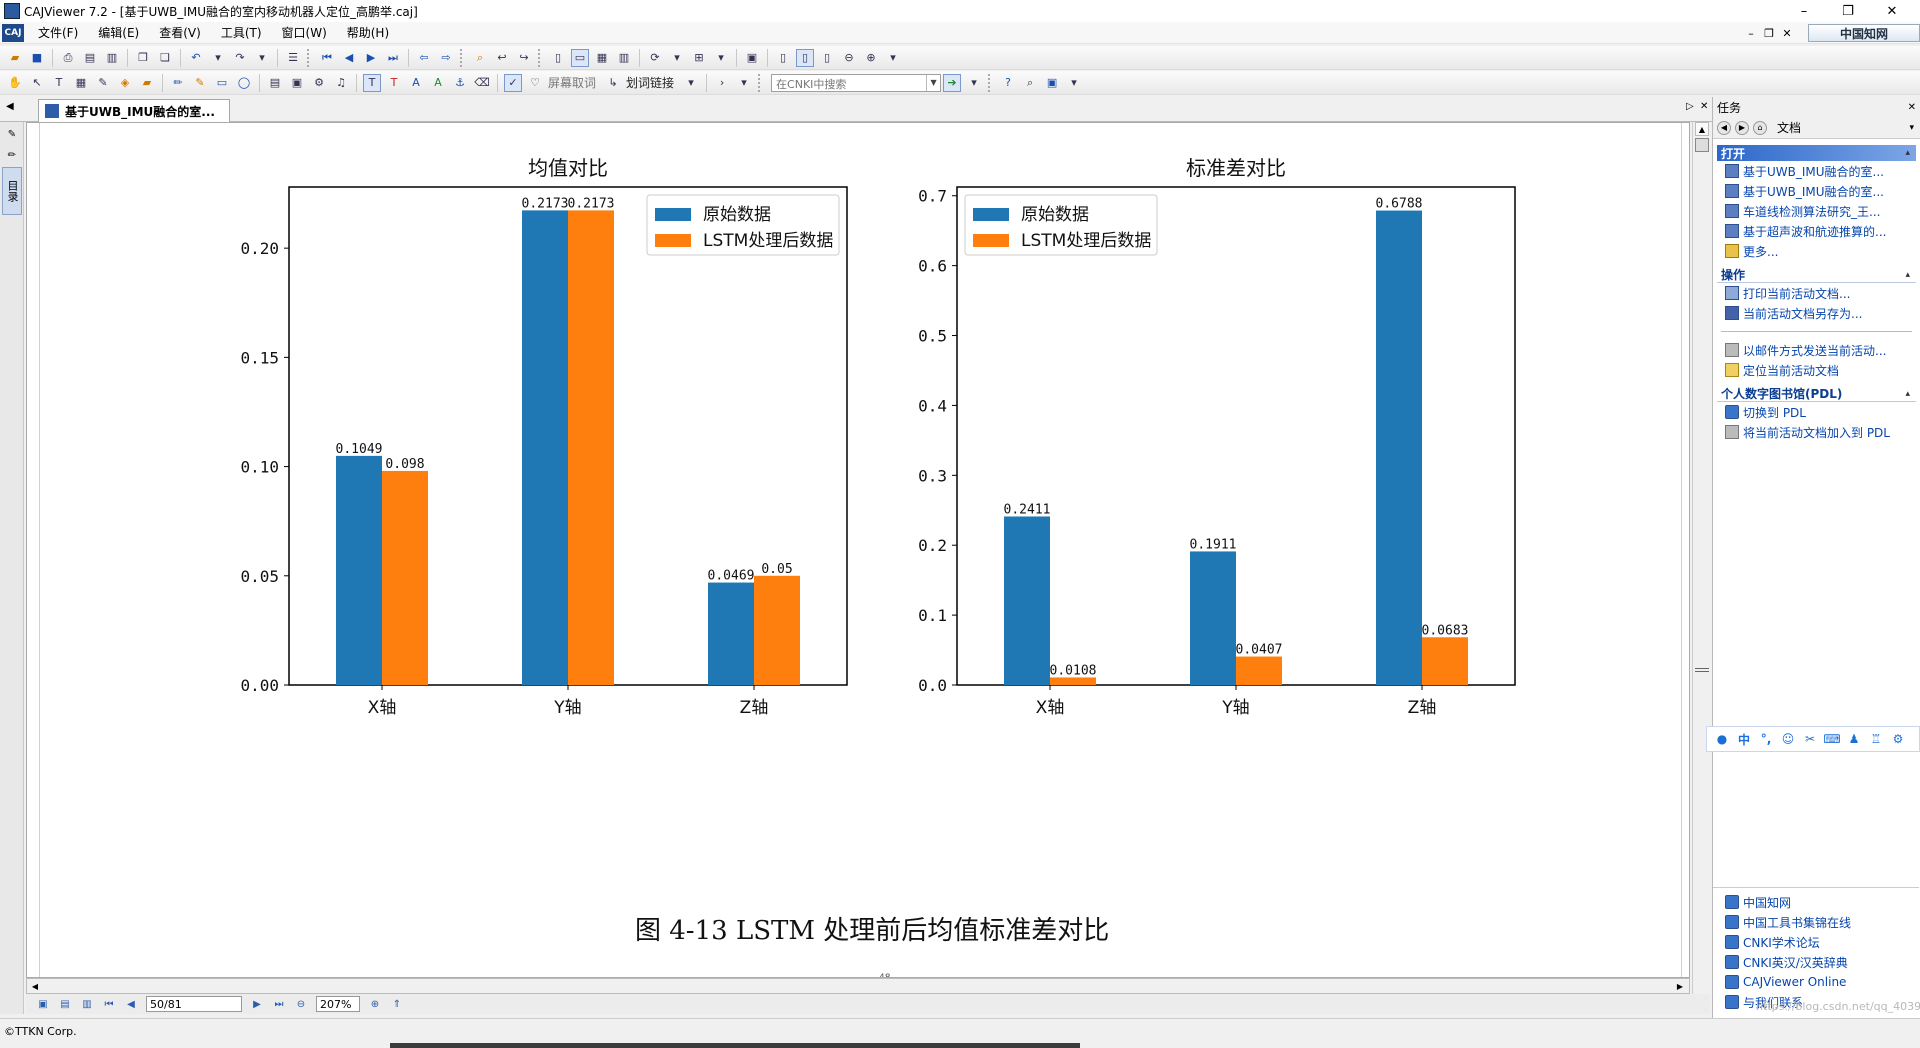 This screenshot has height=1048, width=1920. What do you see at coordinates (613, 83) in the screenshot?
I see `link-icon: ↳` at bounding box center [613, 83].